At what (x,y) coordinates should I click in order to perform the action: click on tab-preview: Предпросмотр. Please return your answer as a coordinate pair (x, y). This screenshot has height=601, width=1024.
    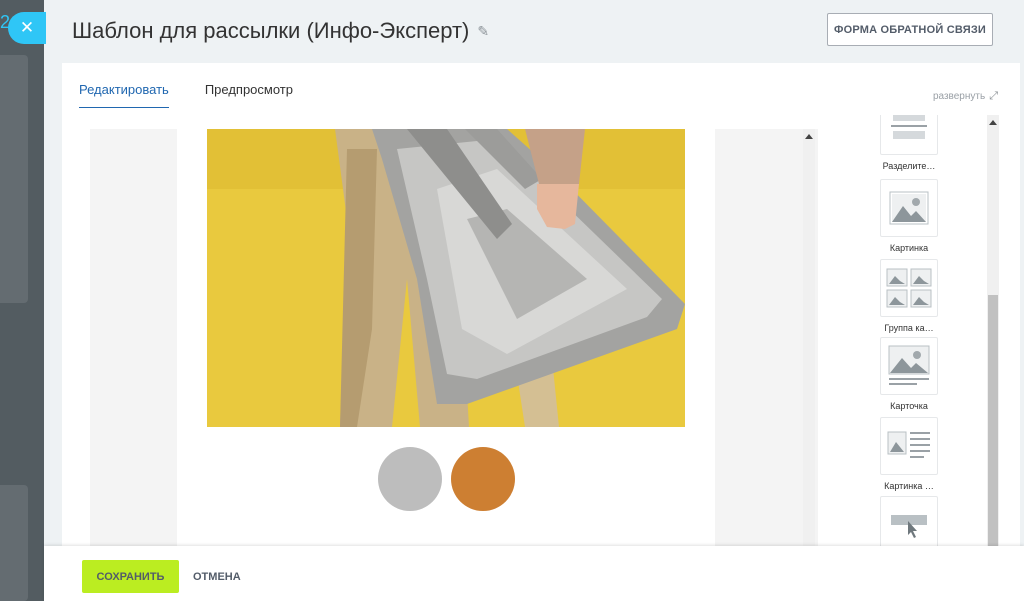
    Looking at the image, I should click on (249, 95).